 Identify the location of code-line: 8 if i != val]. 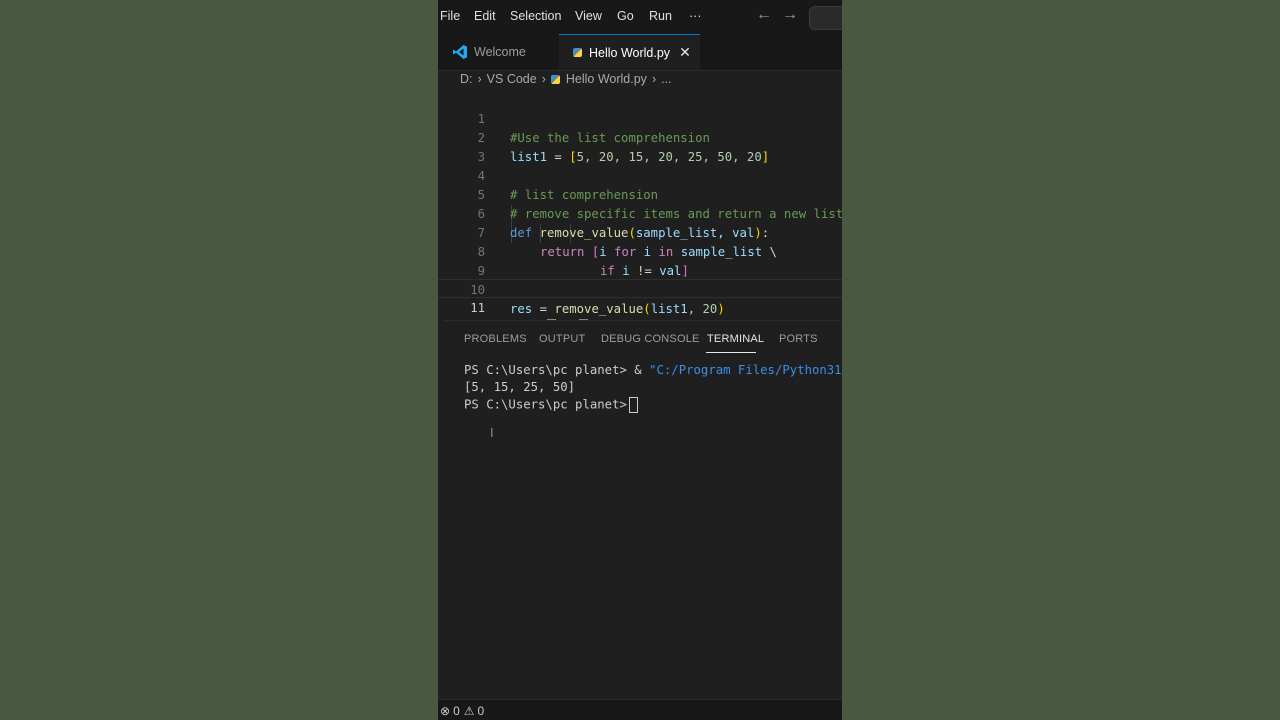
(640, 251).